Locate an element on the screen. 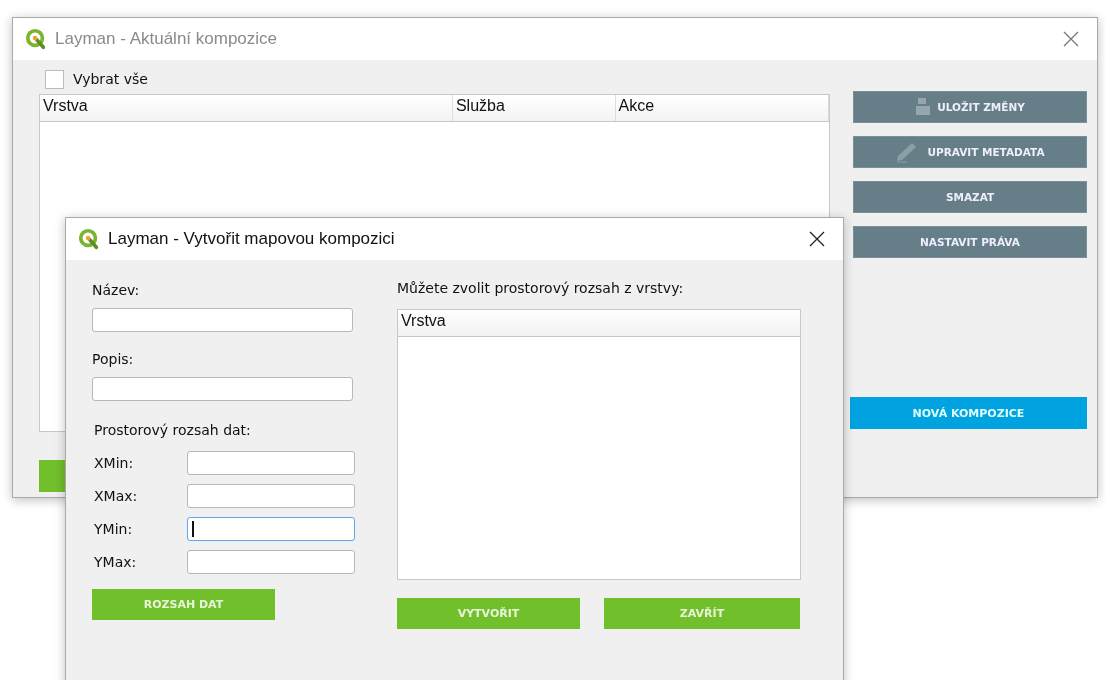  checkbox-label: Vybrat vše is located at coordinates (110, 79).